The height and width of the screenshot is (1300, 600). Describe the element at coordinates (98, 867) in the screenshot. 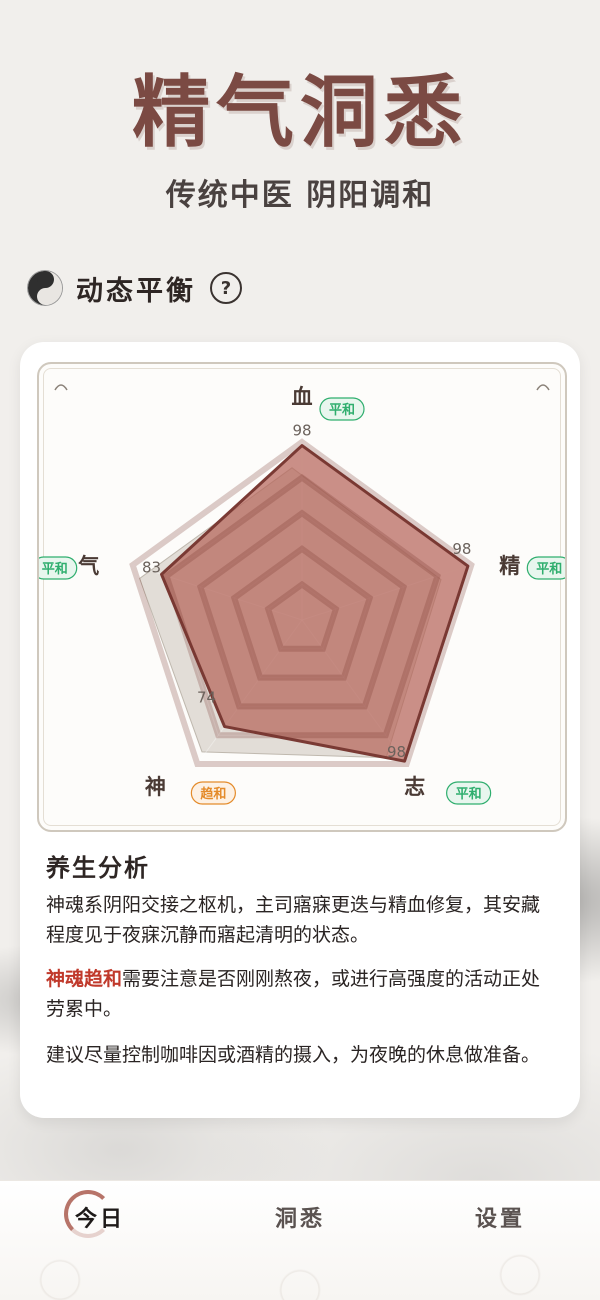

I see `analysis-title: 养生分析` at that location.